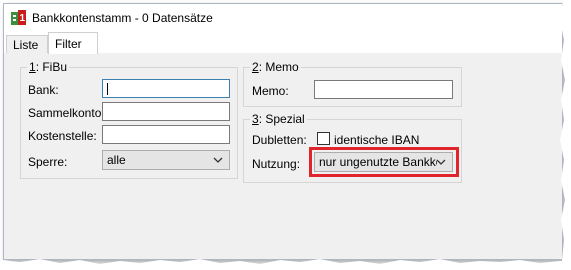  I want to click on annotation-highlight-box, so click(384, 162).